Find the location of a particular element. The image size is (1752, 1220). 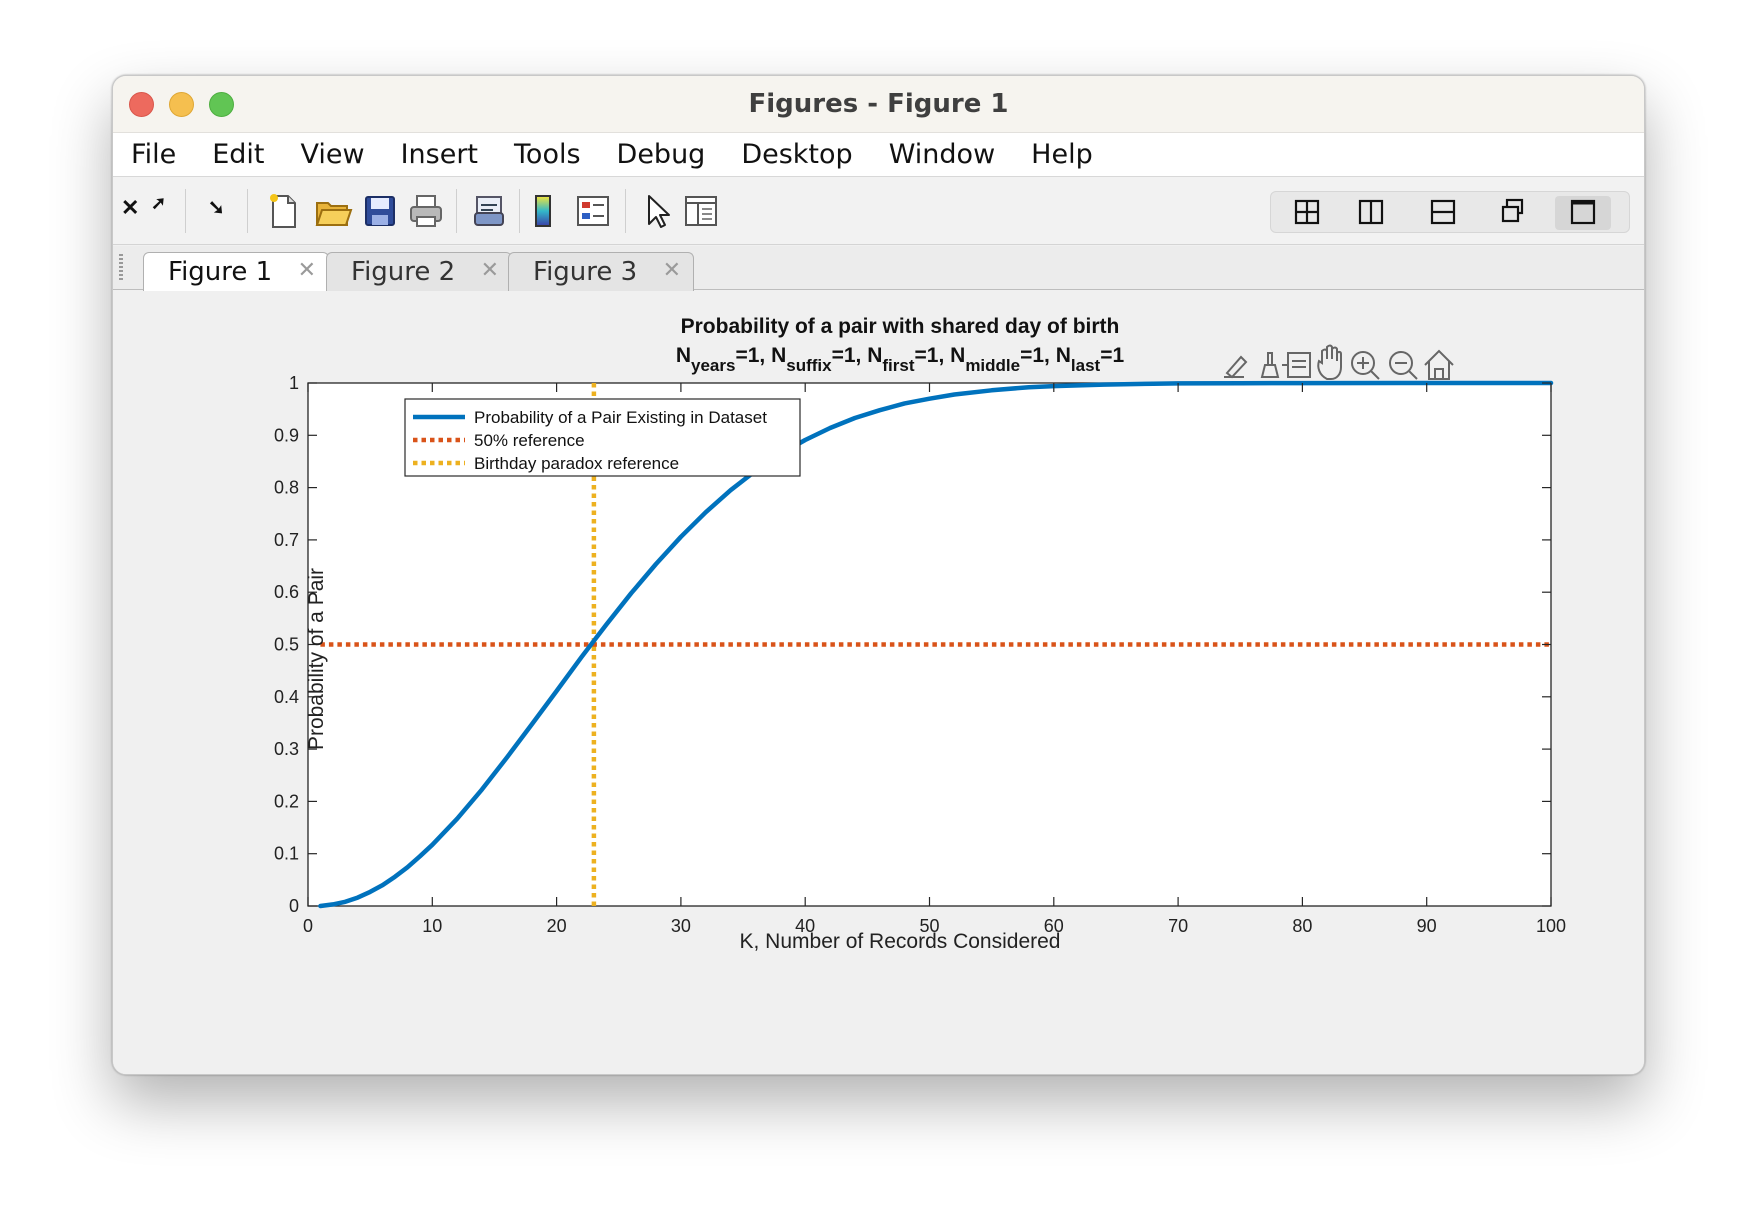

float-icon is located at coordinates (1513, 213).